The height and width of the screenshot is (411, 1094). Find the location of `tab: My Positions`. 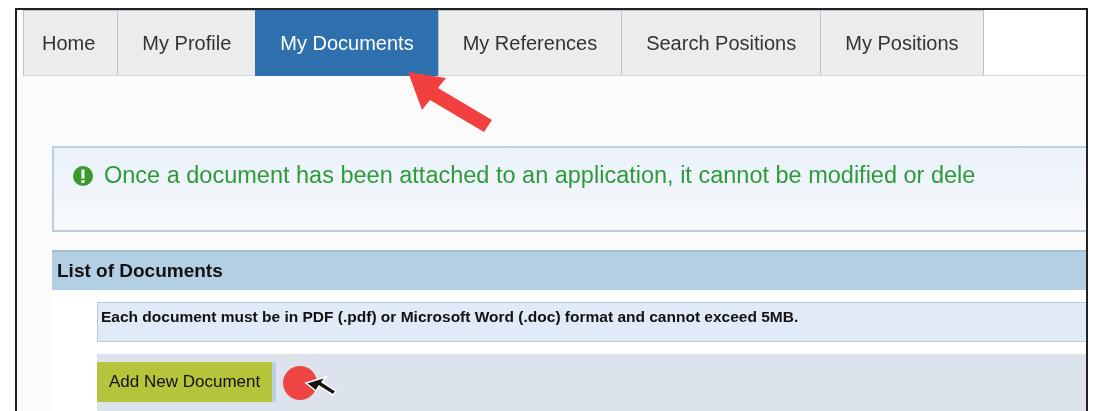

tab: My Positions is located at coordinates (902, 43).